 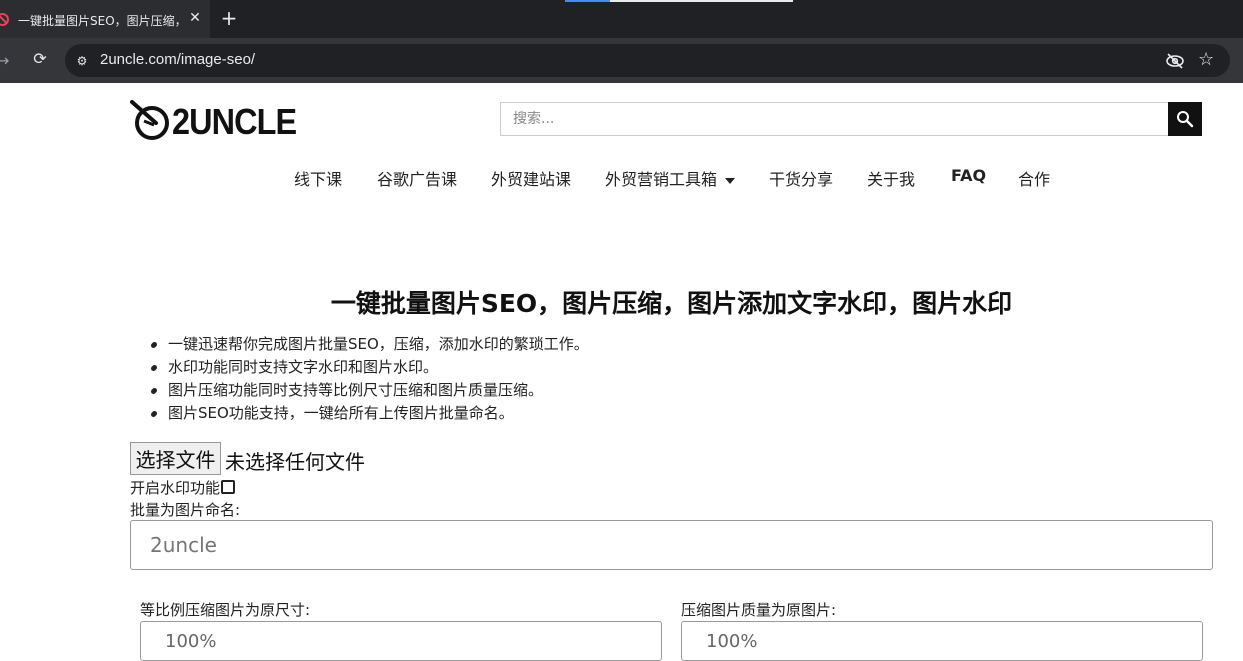 I want to click on nav-item-articles: 干货分享, so click(x=801, y=178).